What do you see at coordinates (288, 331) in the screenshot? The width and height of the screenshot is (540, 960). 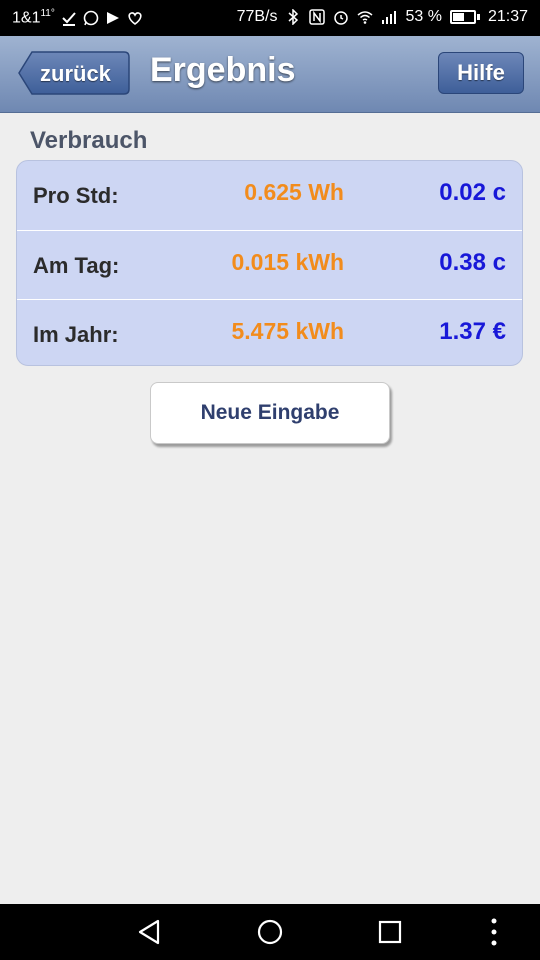 I see `result-energy: 5.475 kWh` at bounding box center [288, 331].